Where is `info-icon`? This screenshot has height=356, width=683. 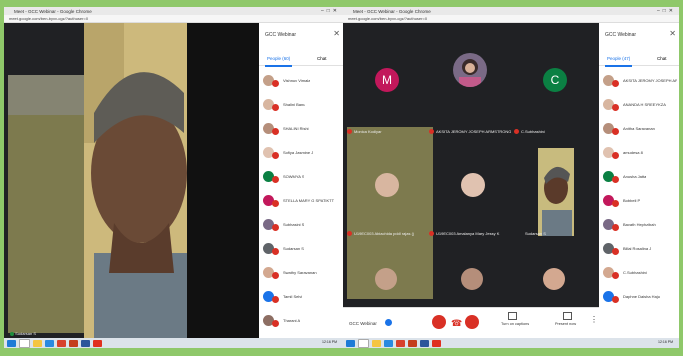
info-icon is located at coordinates (388, 322).